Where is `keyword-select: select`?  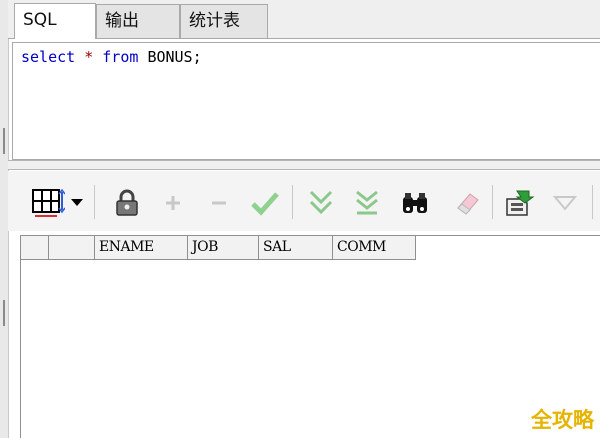 keyword-select: select is located at coordinates (48, 57).